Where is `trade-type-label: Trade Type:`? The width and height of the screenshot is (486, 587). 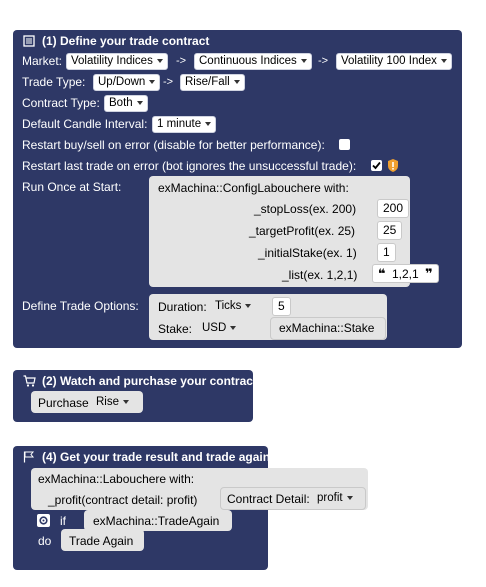 trade-type-label: Trade Type: is located at coordinates (54, 82).